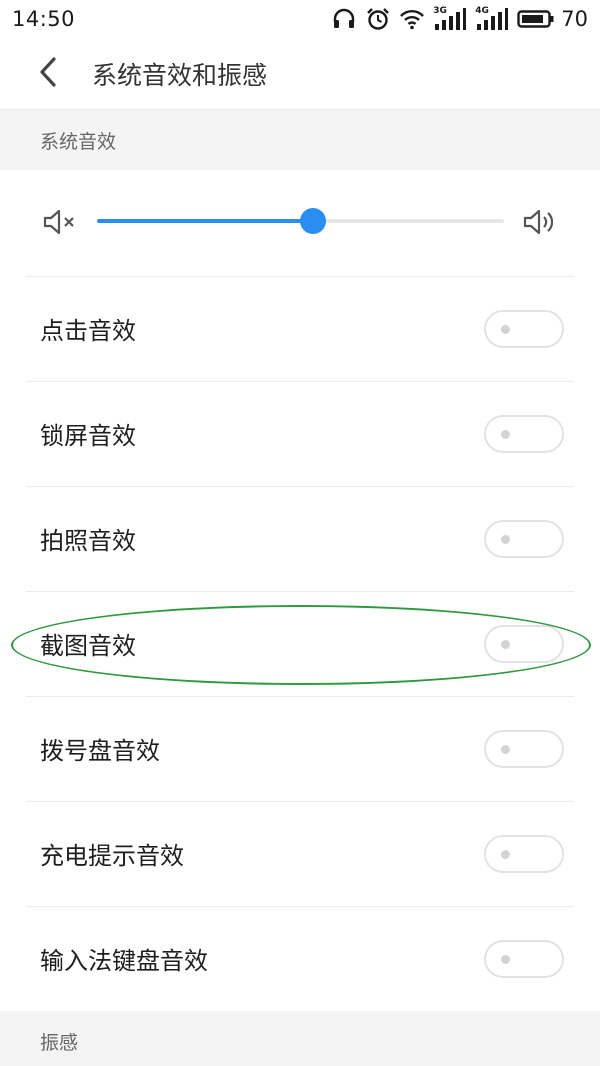 The image size is (600, 1066). Describe the element at coordinates (180, 75) in the screenshot. I see `page-title: 系统音效和振感` at that location.